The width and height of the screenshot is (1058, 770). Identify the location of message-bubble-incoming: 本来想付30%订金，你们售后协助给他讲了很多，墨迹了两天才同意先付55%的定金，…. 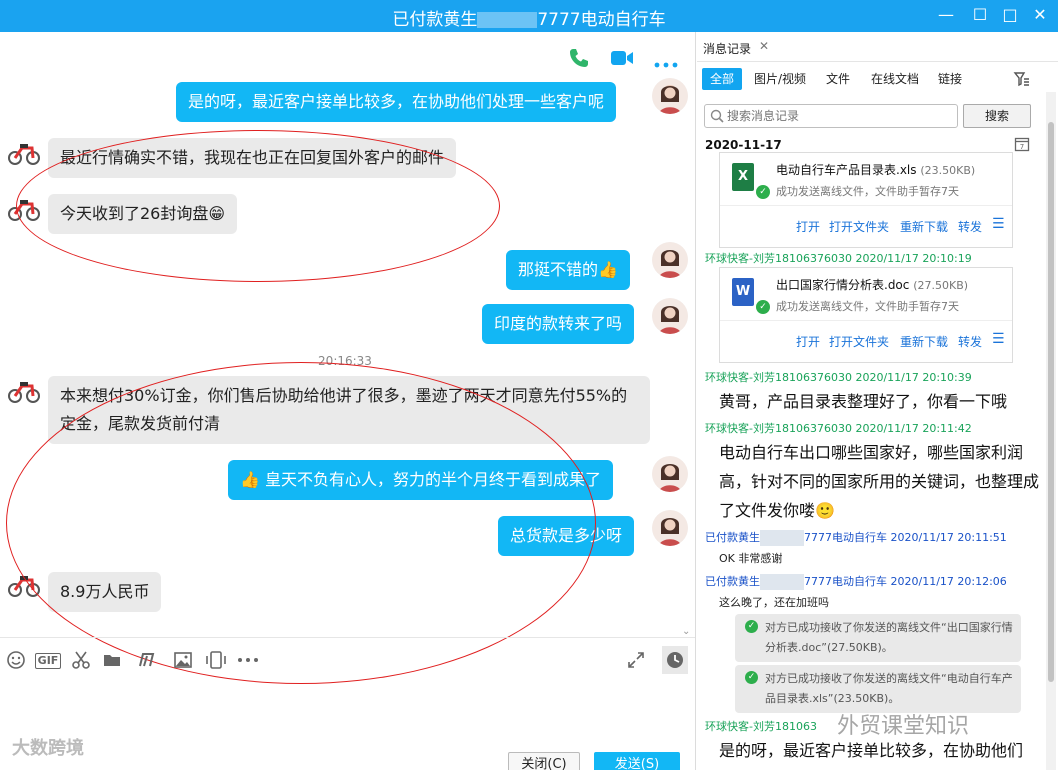
(349, 410).